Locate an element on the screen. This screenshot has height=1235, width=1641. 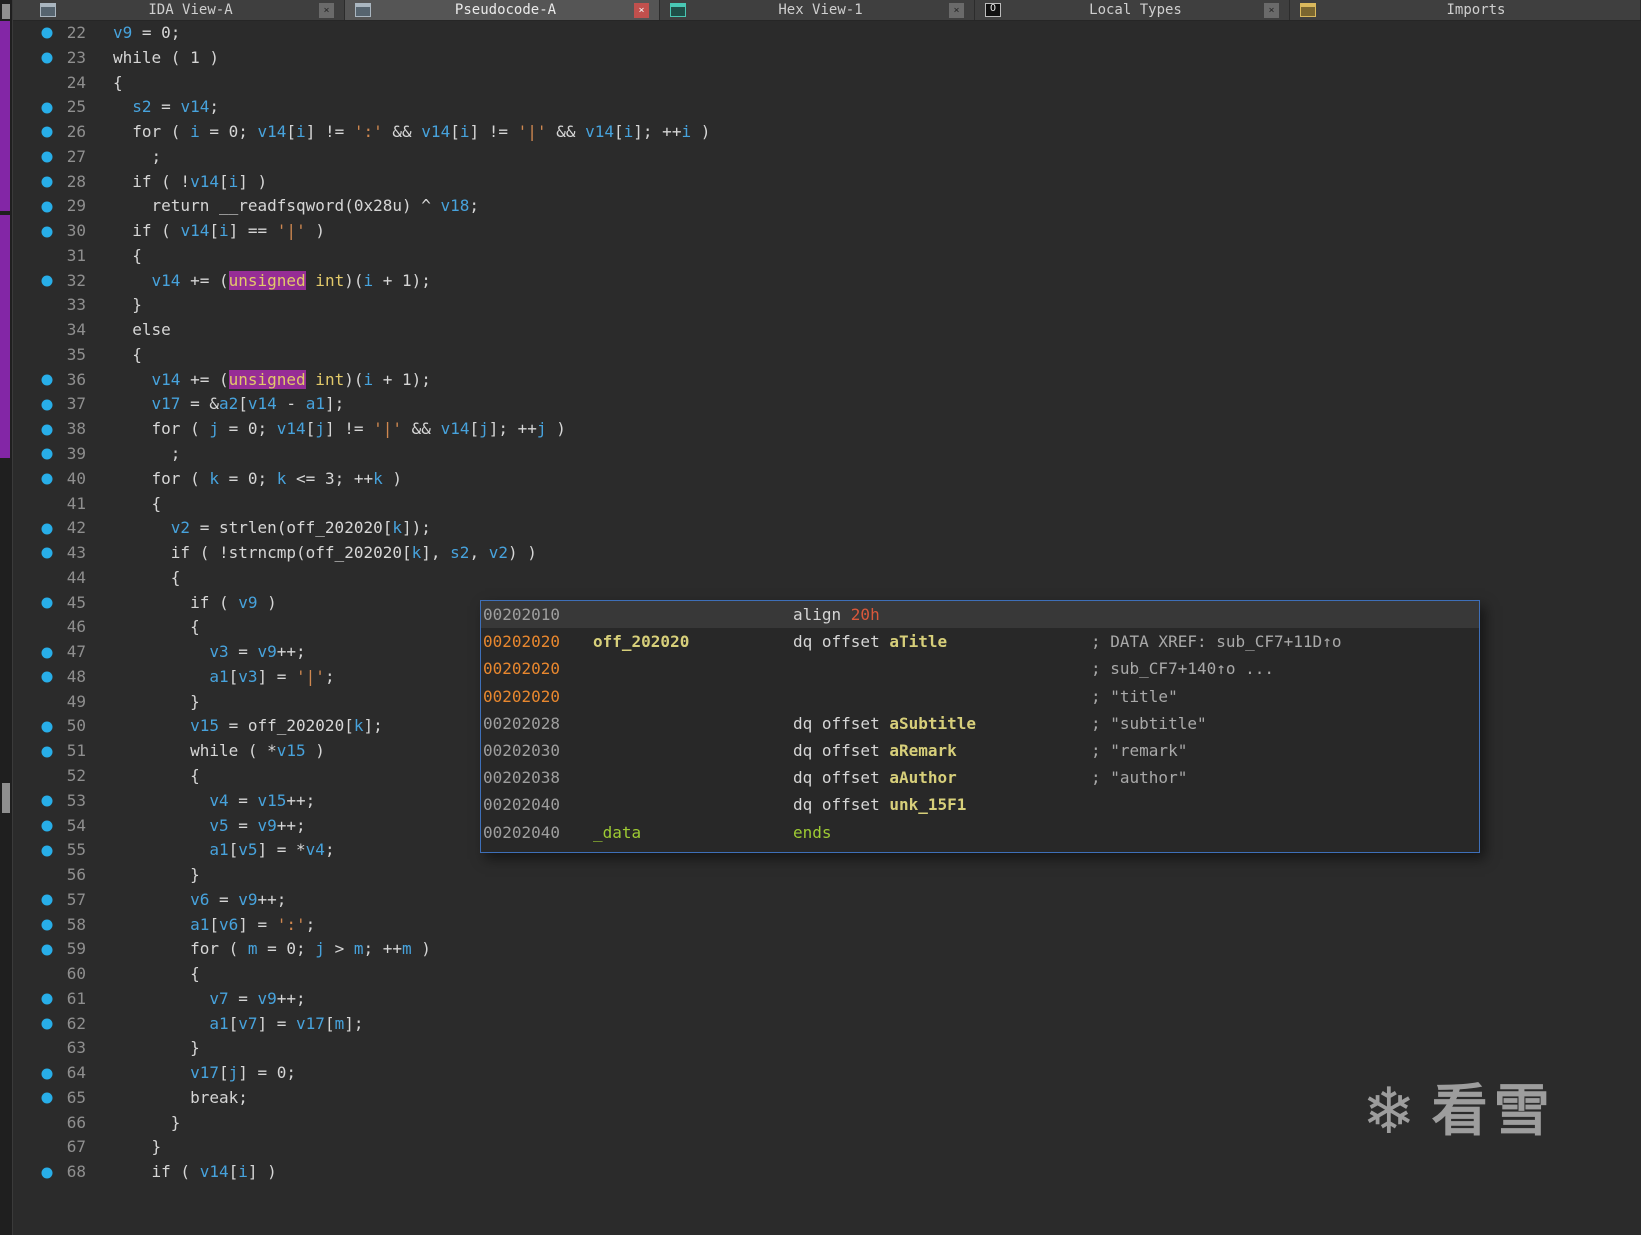
code-text: v14 += (unsigned int)(i + 1); is located at coordinates (258, 281).